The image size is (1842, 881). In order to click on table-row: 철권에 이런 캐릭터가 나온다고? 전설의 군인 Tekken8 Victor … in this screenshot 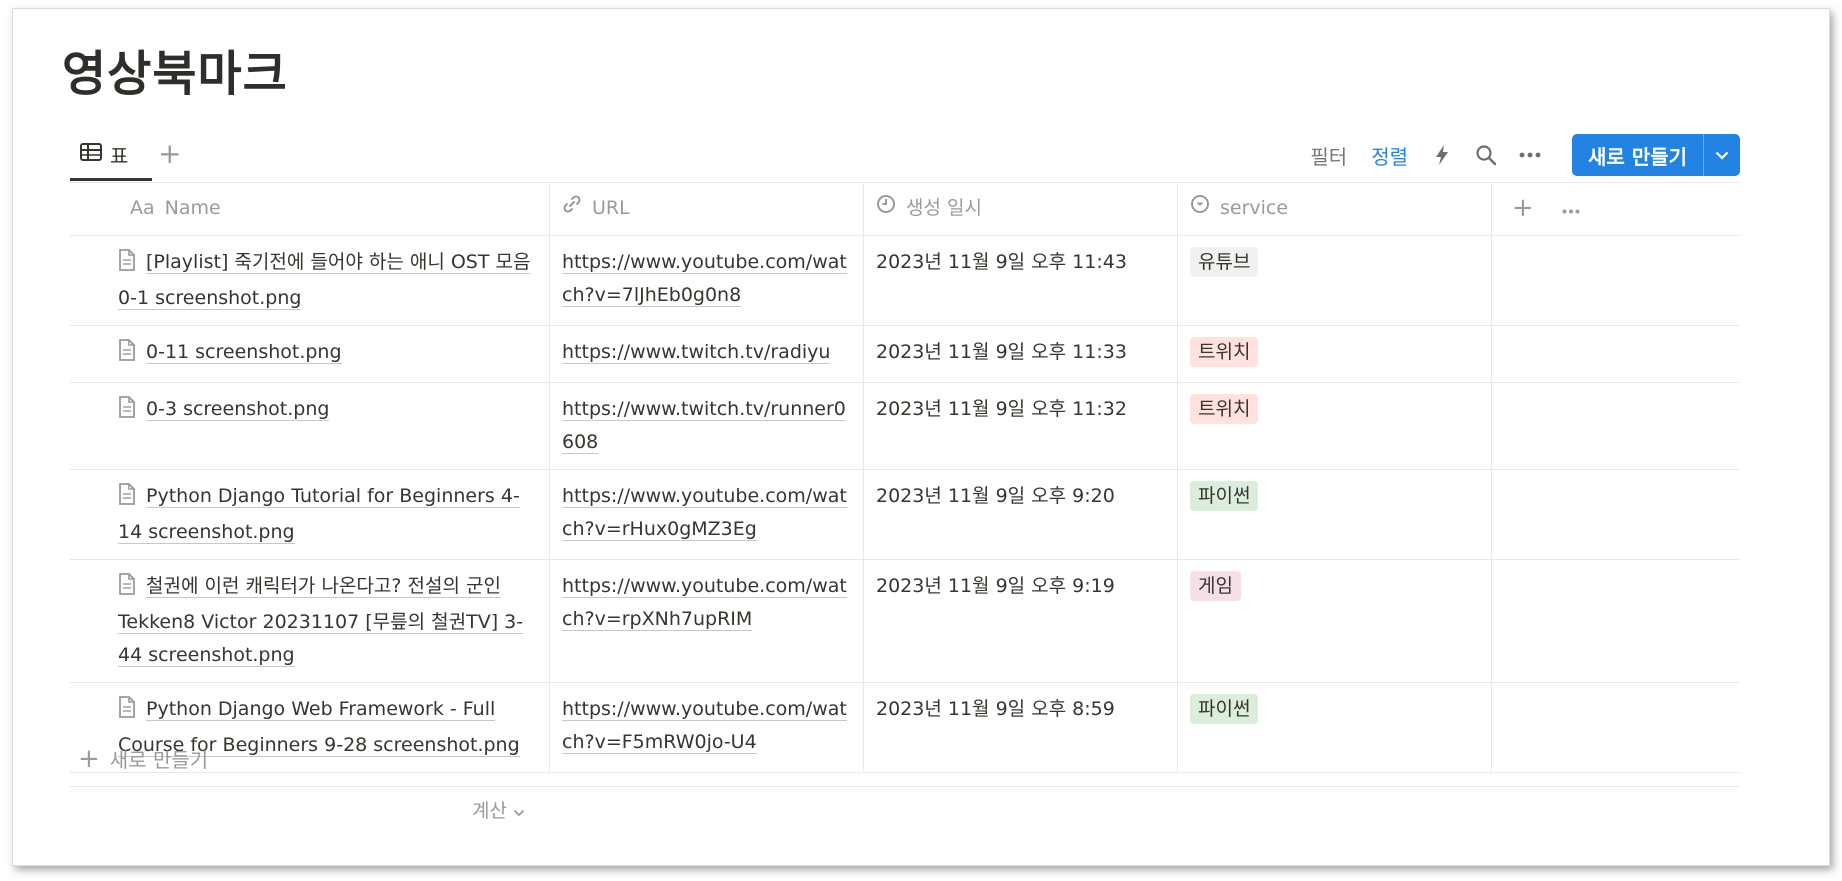, I will do `click(905, 621)`.